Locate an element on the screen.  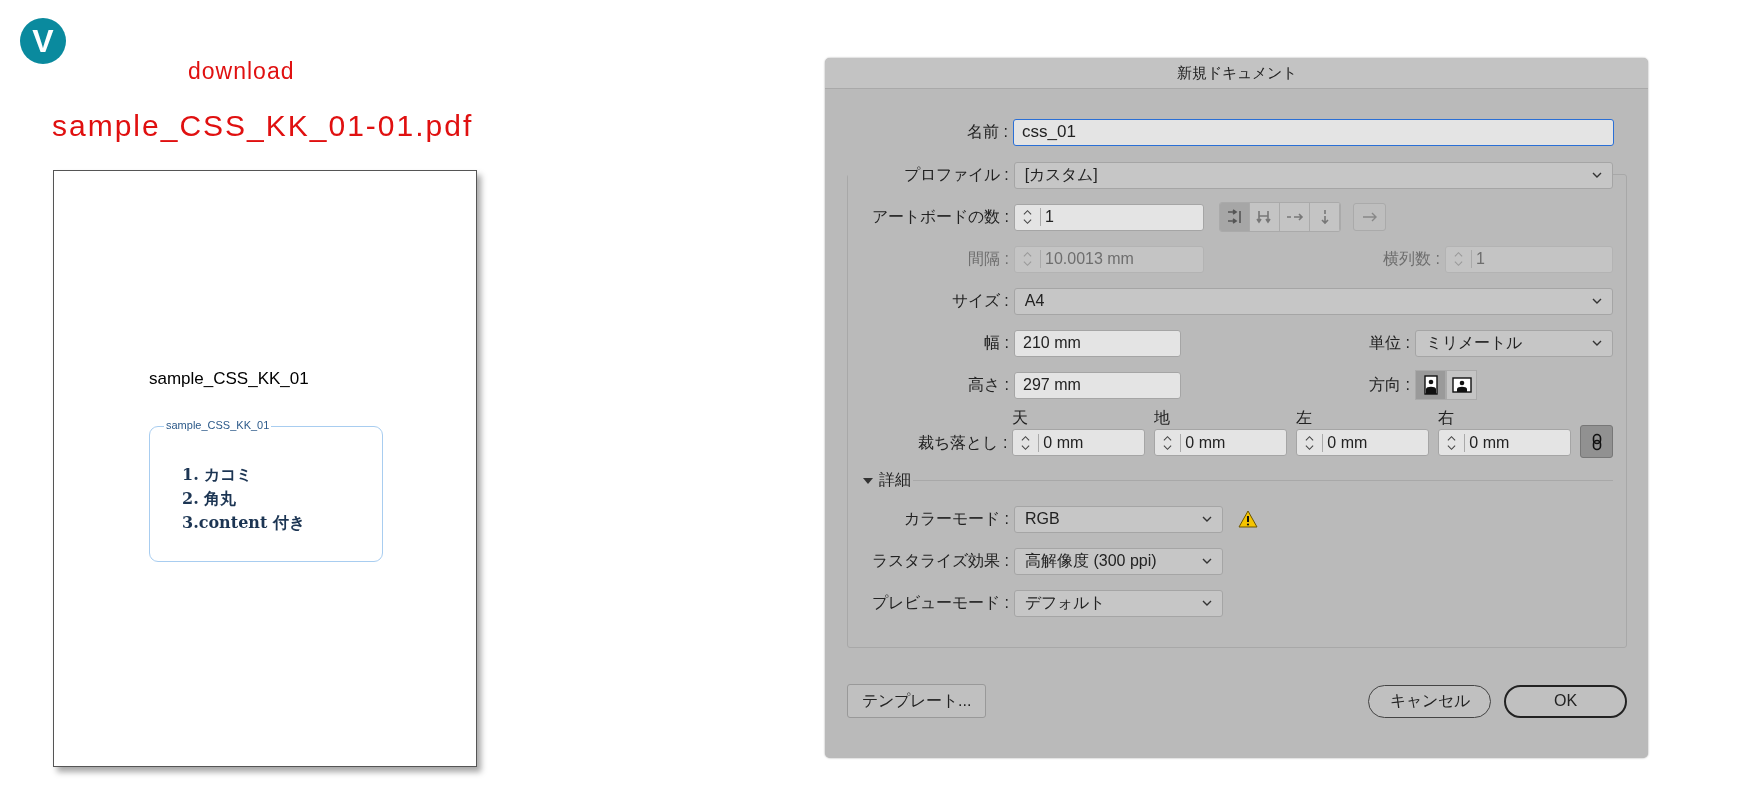
page-heading: sample_CSS_KK_01 is located at coordinates (229, 379).